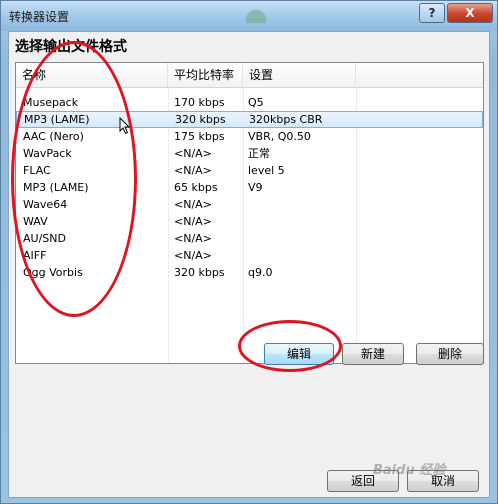 The width and height of the screenshot is (498, 504). Describe the element at coordinates (249, 255) in the screenshot. I see `list-item: AIFF <N/A>` at that location.